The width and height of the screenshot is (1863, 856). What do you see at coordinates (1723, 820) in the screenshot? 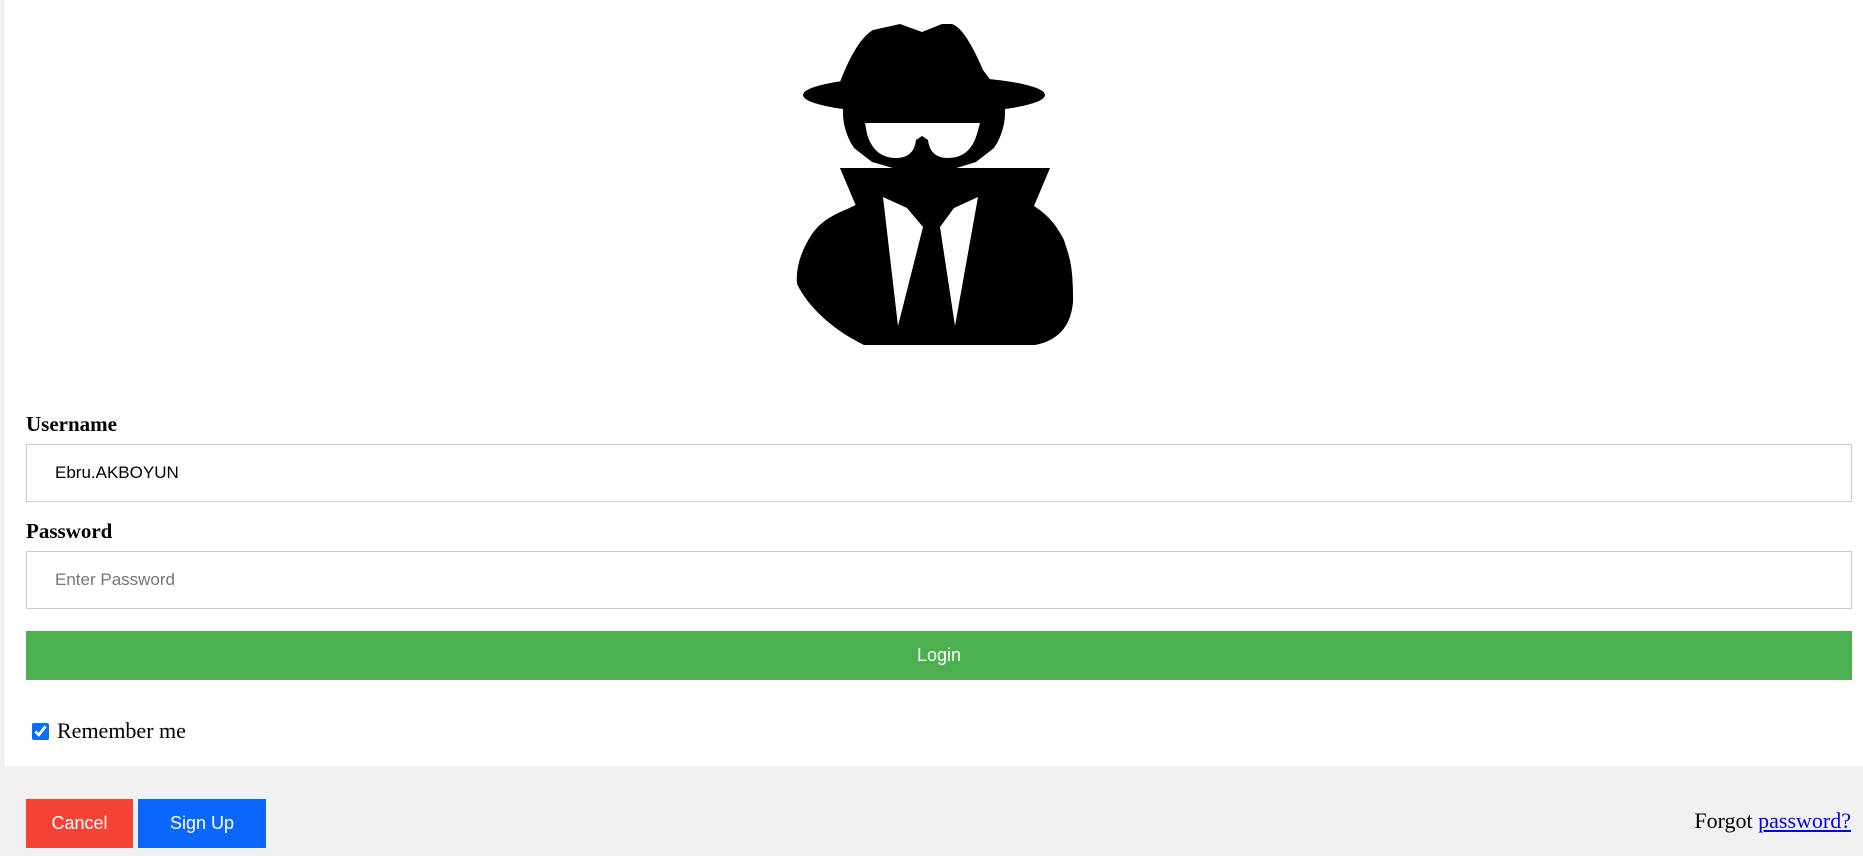
I see `forgot-prefix: Forgot` at bounding box center [1723, 820].